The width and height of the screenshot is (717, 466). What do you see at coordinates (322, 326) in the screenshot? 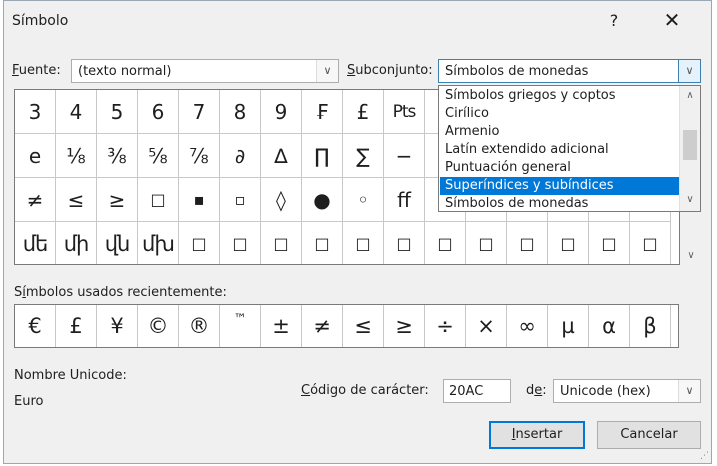
I see `recent-symbol-cell: ≠` at bounding box center [322, 326].